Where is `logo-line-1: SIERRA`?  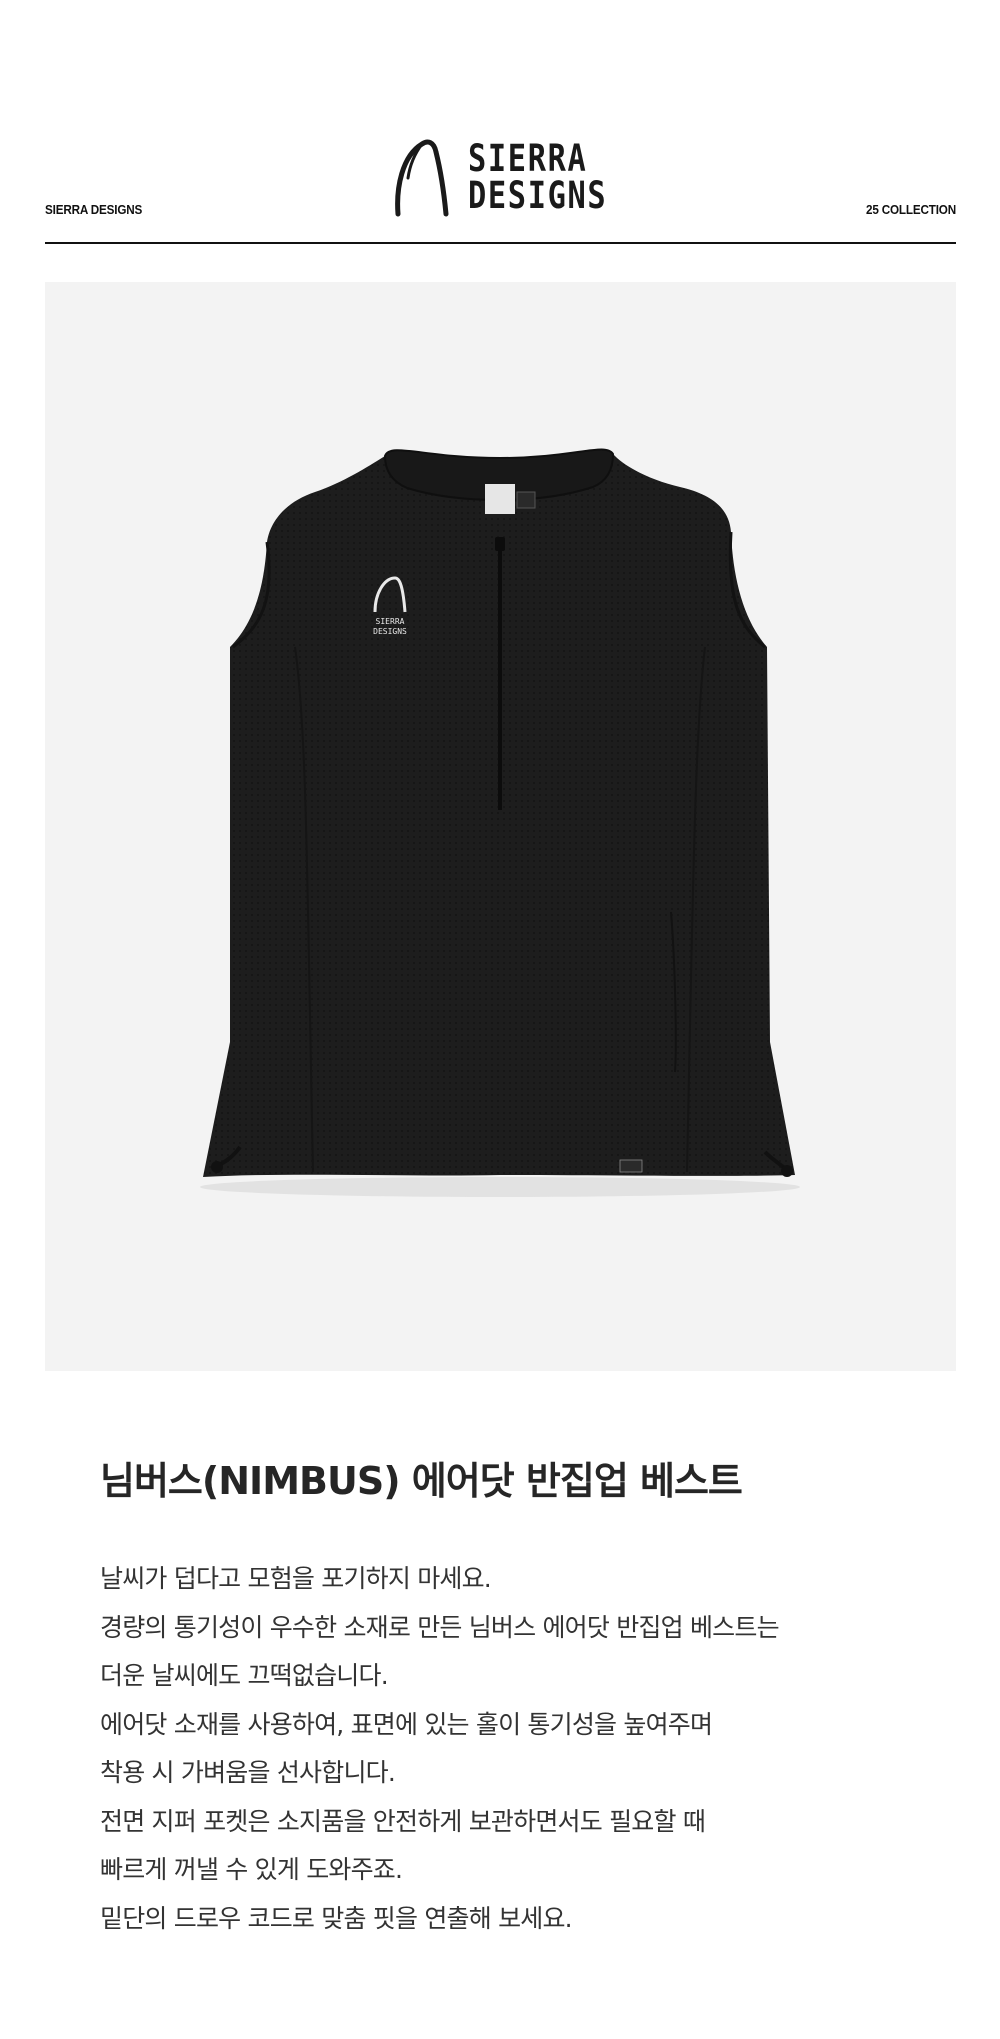 logo-line-1: SIERRA is located at coordinates (528, 158).